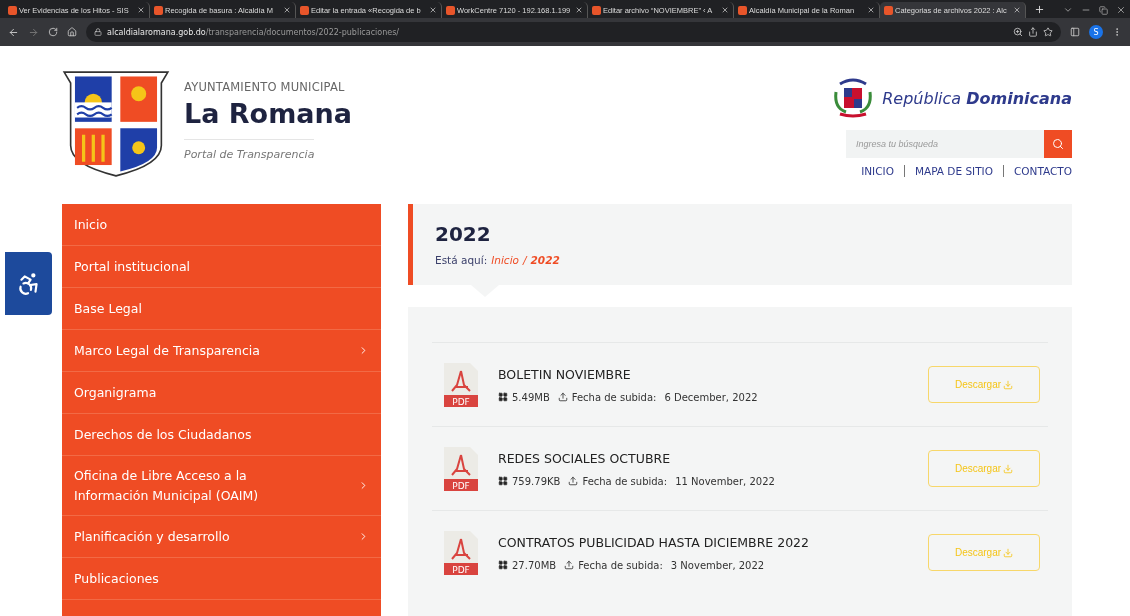 This screenshot has width=1130, height=616. Describe the element at coordinates (711, 397) in the screenshot. I see `upload-date: 6 December, 2022` at that location.